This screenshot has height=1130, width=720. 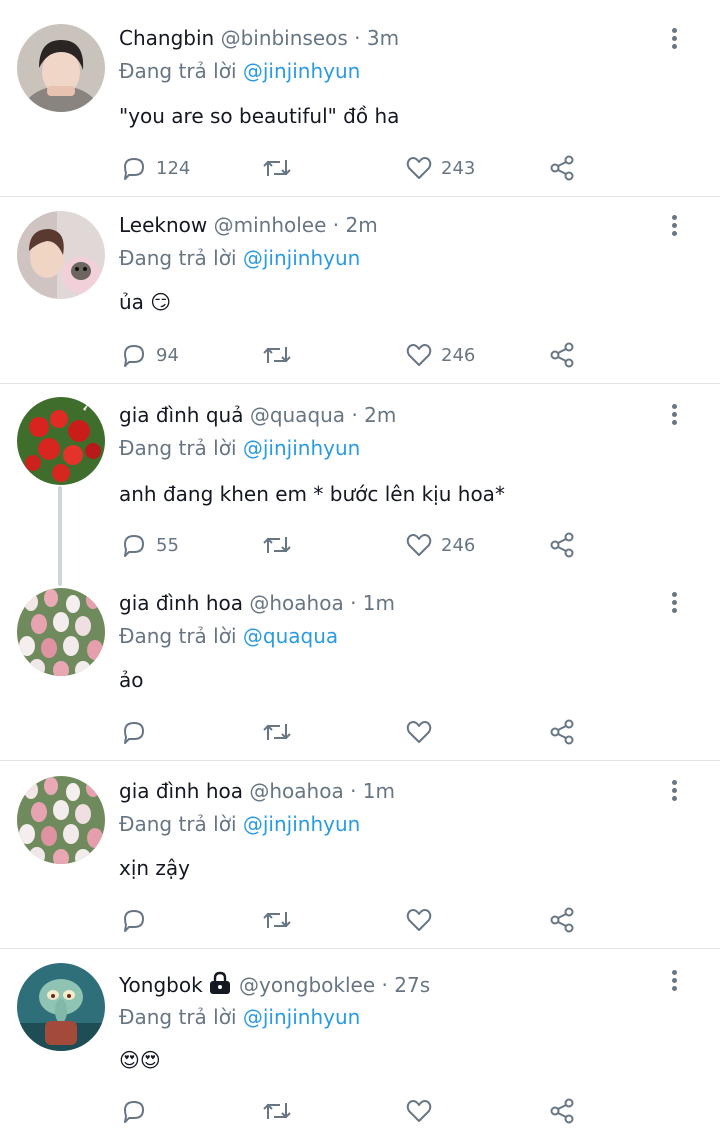 I want to click on tweet-text: ủa 😏, so click(x=145, y=302).